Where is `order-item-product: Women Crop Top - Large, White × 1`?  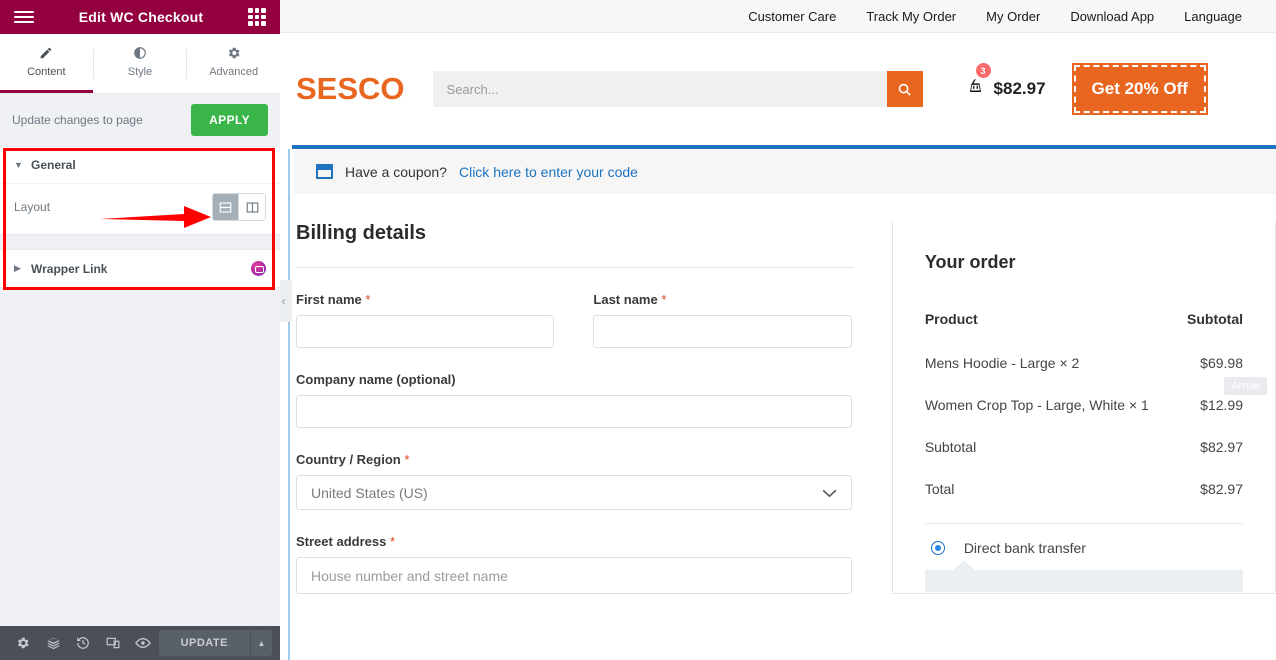
order-item-product: Women Crop Top - Large, White × 1 is located at coordinates (1036, 405).